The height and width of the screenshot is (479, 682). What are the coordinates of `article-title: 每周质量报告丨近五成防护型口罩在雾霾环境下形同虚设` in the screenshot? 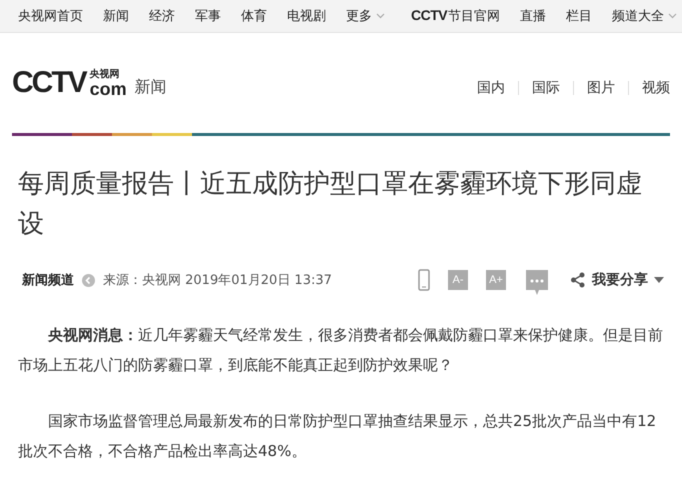 It's located at (330, 204).